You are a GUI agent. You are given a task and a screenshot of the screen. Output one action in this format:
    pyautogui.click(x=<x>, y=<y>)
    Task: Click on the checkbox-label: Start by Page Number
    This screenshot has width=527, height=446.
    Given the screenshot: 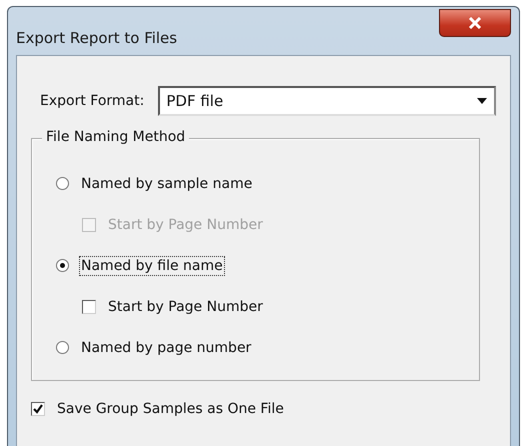 What is the action you would take?
    pyautogui.click(x=185, y=306)
    